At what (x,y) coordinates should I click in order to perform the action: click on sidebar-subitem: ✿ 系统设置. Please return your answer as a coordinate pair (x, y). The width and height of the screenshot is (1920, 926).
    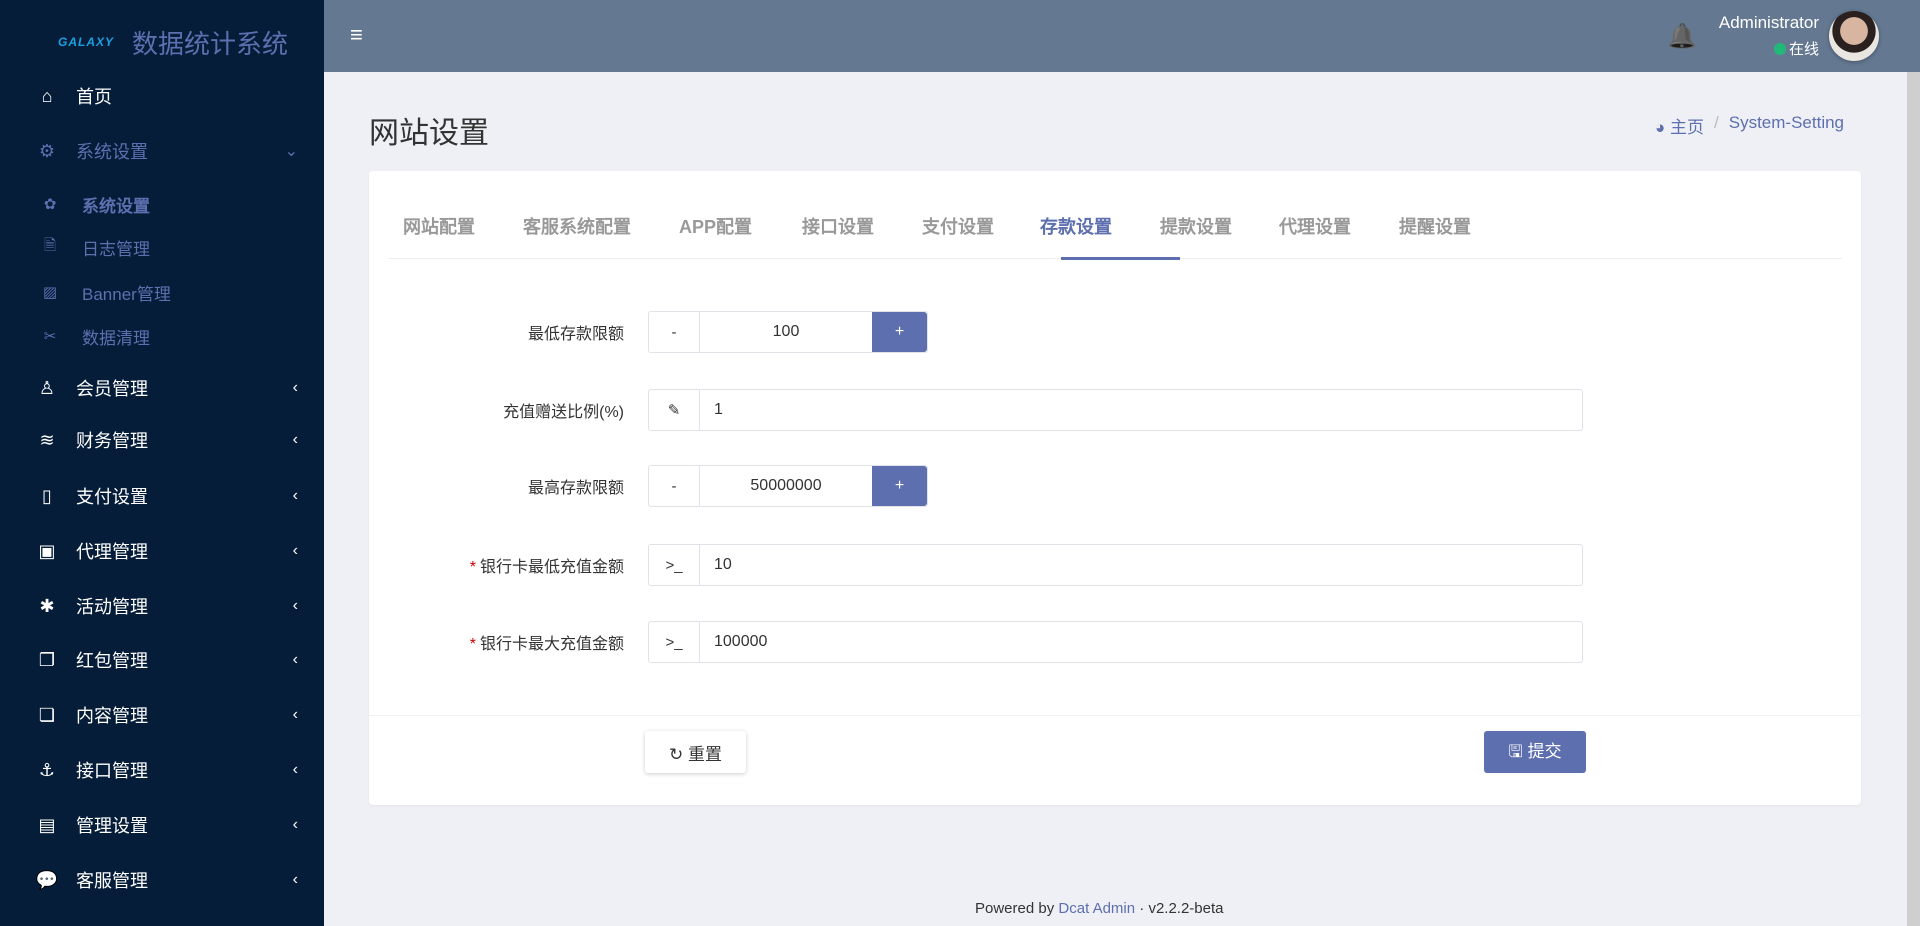
    Looking at the image, I should click on (75, 204).